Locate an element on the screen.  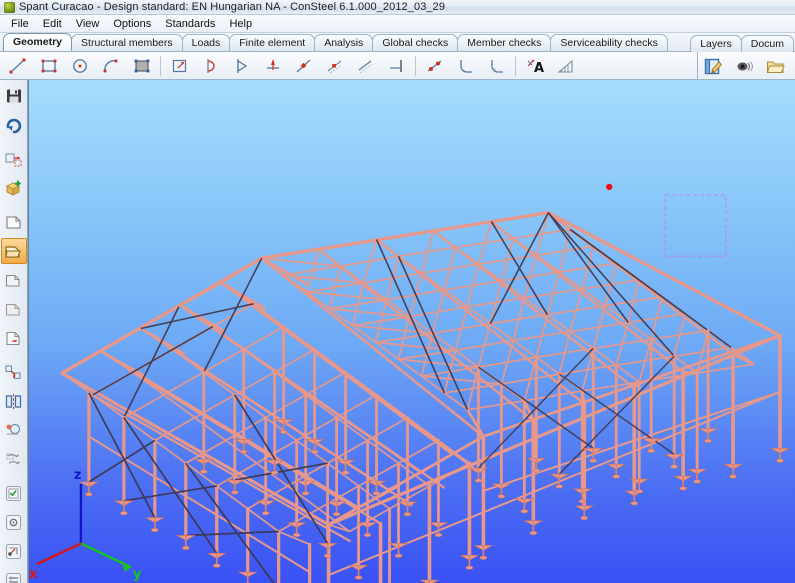
tab-analysis: Analysis is located at coordinates (344, 42).